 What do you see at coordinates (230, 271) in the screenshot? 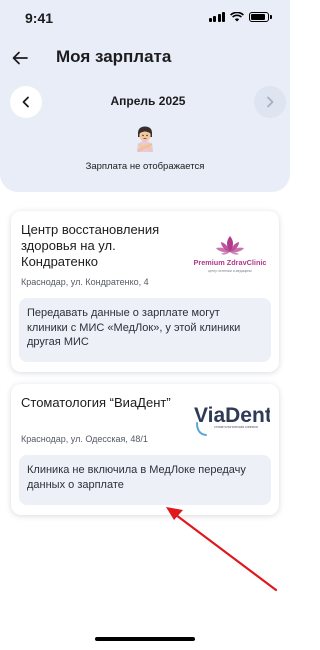
I see `logo-tagline-text: центр эстетики и медицины` at bounding box center [230, 271].